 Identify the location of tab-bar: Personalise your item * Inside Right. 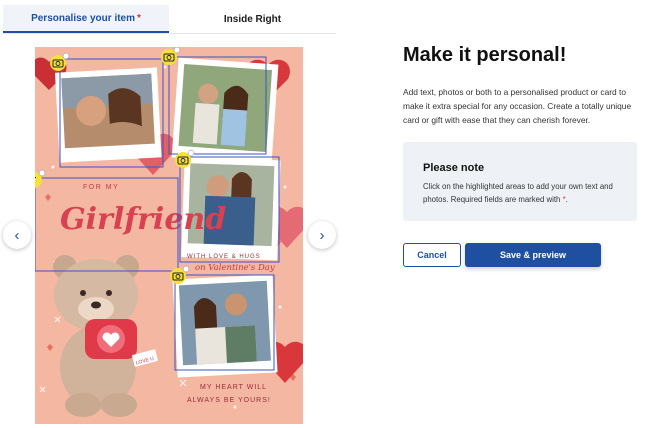
(169, 19).